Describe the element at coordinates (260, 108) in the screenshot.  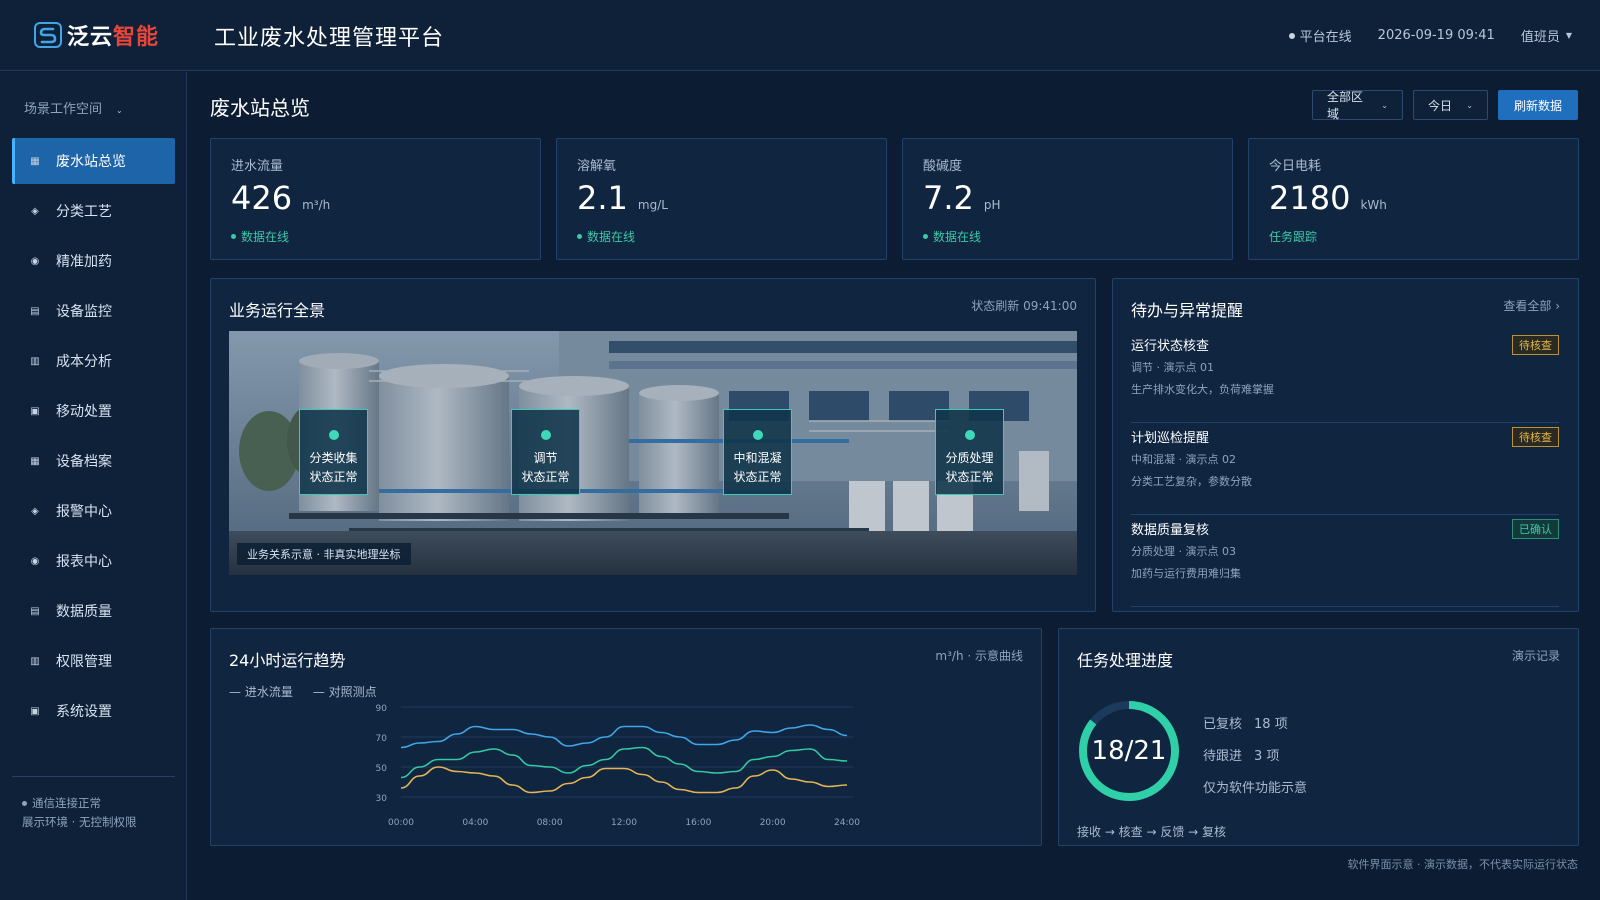
I see `page-title: 废水站总览` at that location.